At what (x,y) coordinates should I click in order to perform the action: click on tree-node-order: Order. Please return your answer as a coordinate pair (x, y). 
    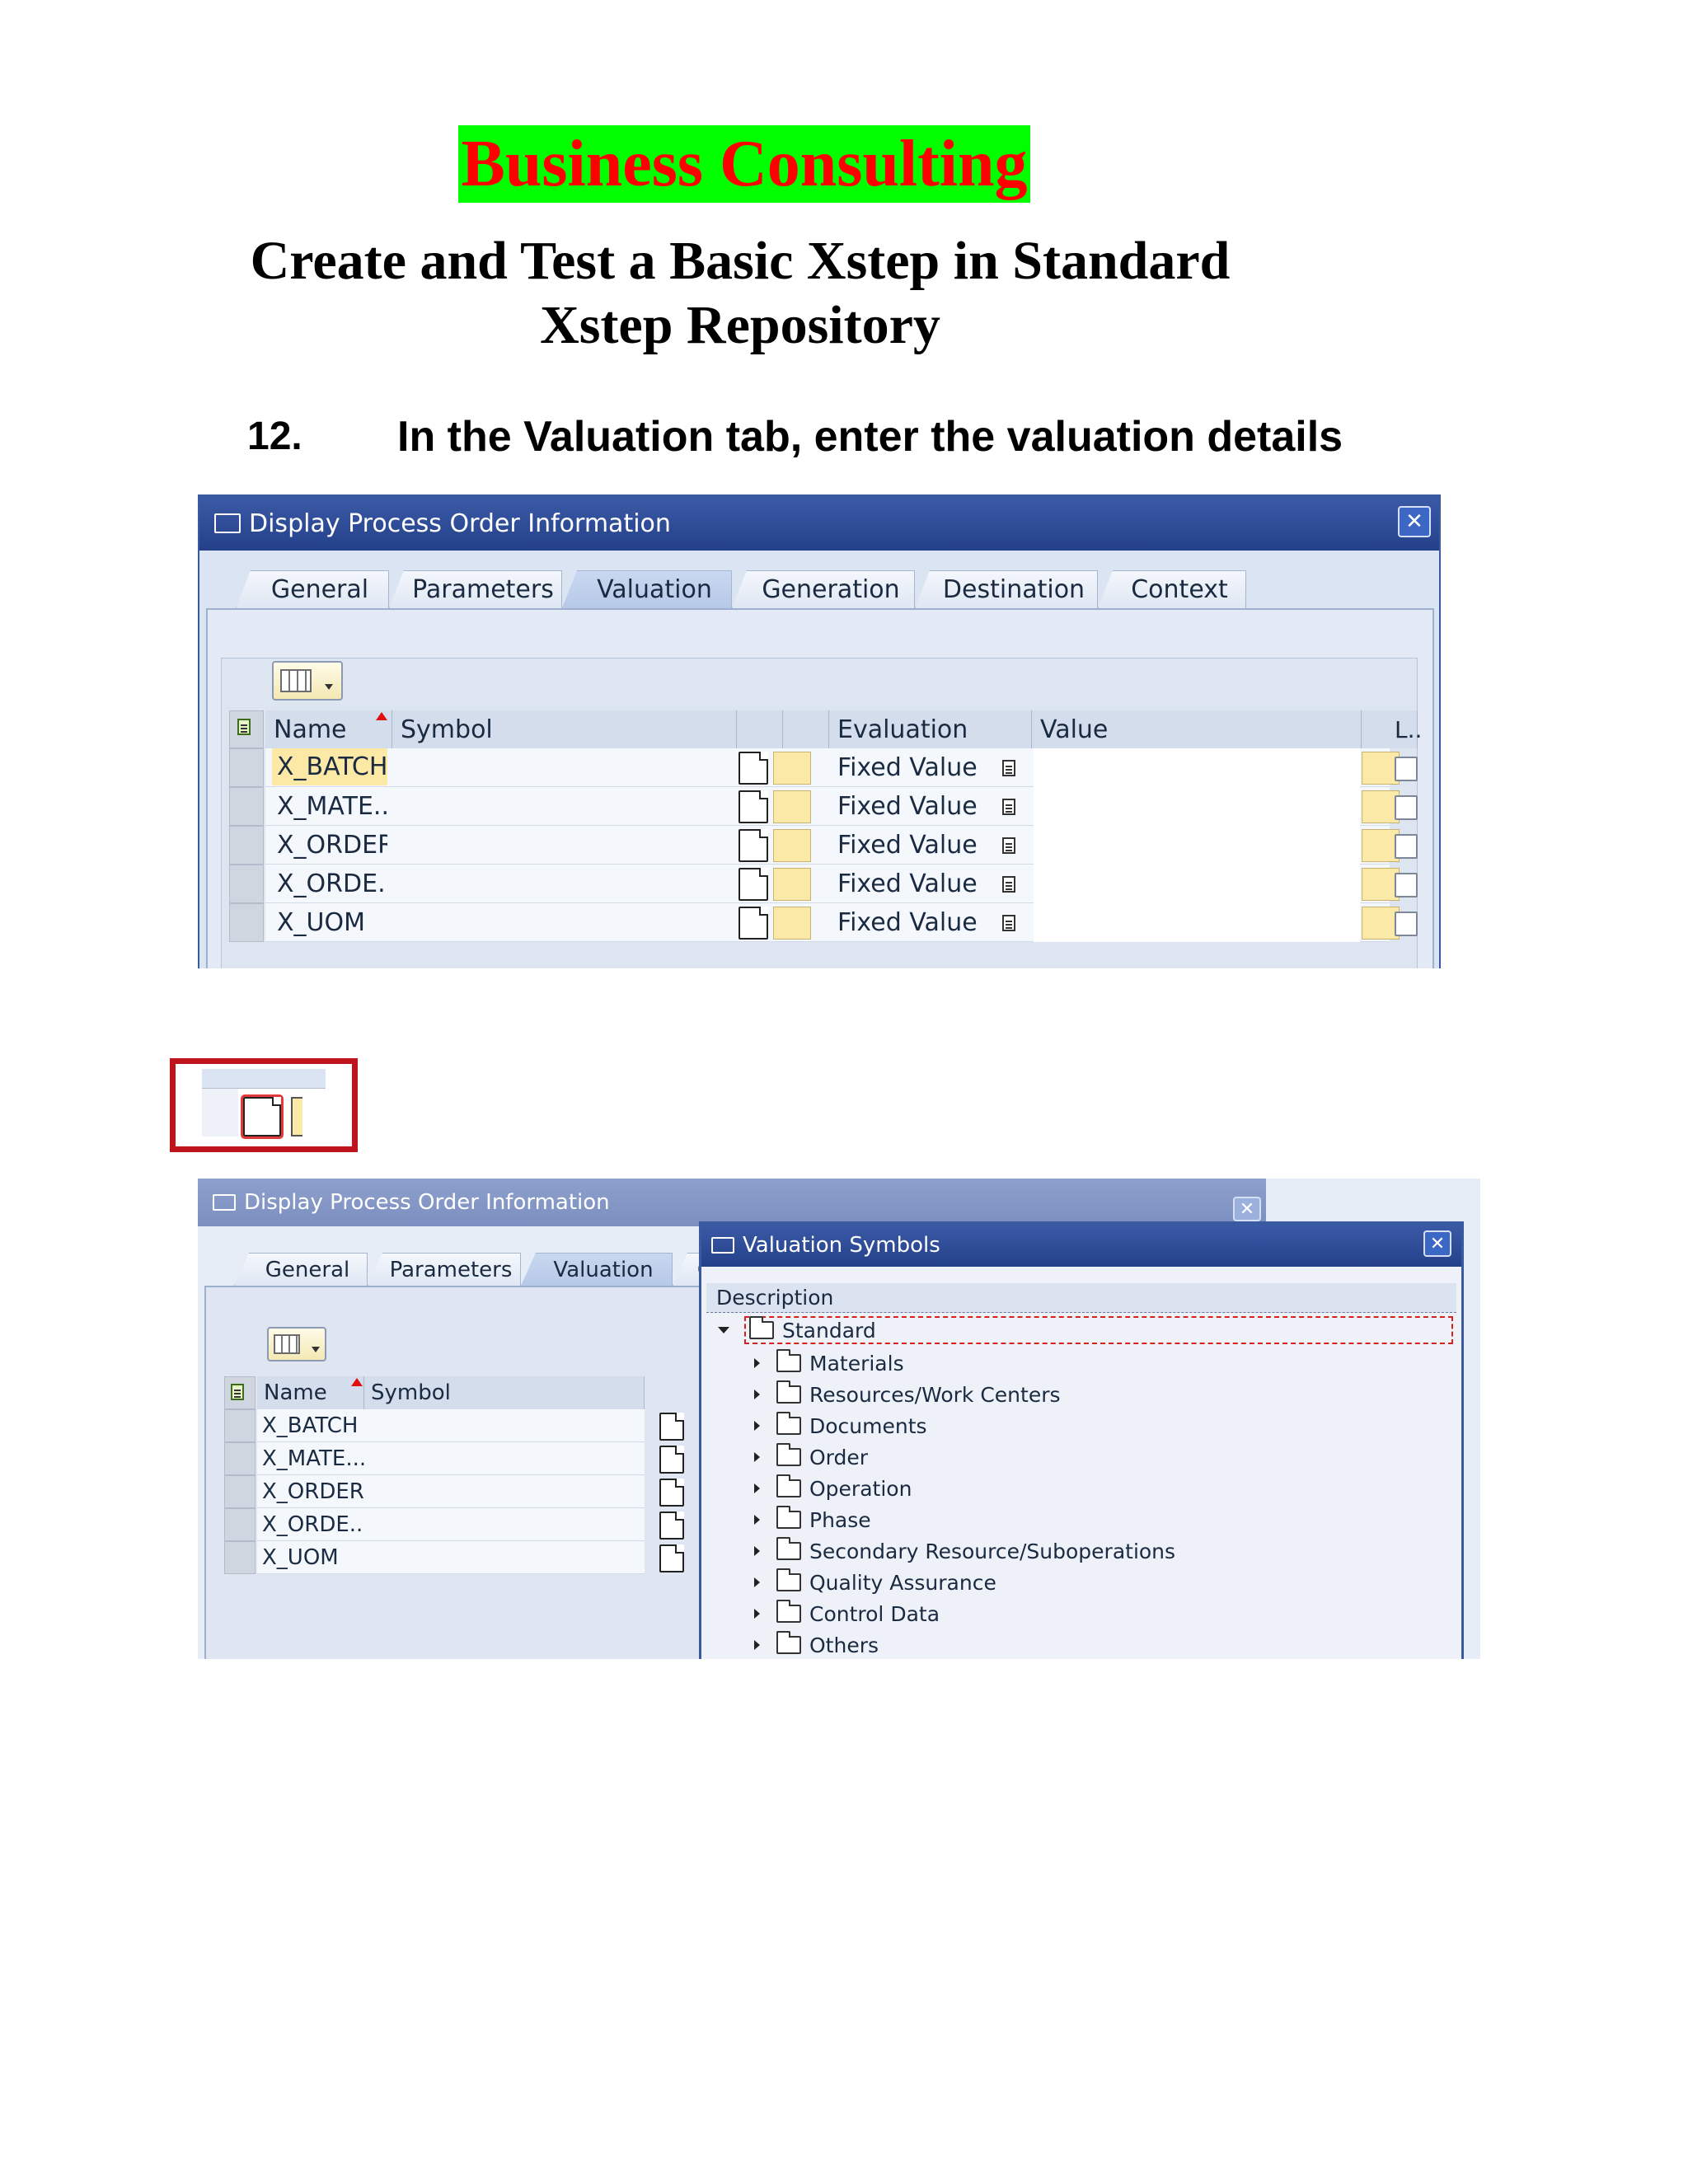
    Looking at the image, I should click on (811, 1457).